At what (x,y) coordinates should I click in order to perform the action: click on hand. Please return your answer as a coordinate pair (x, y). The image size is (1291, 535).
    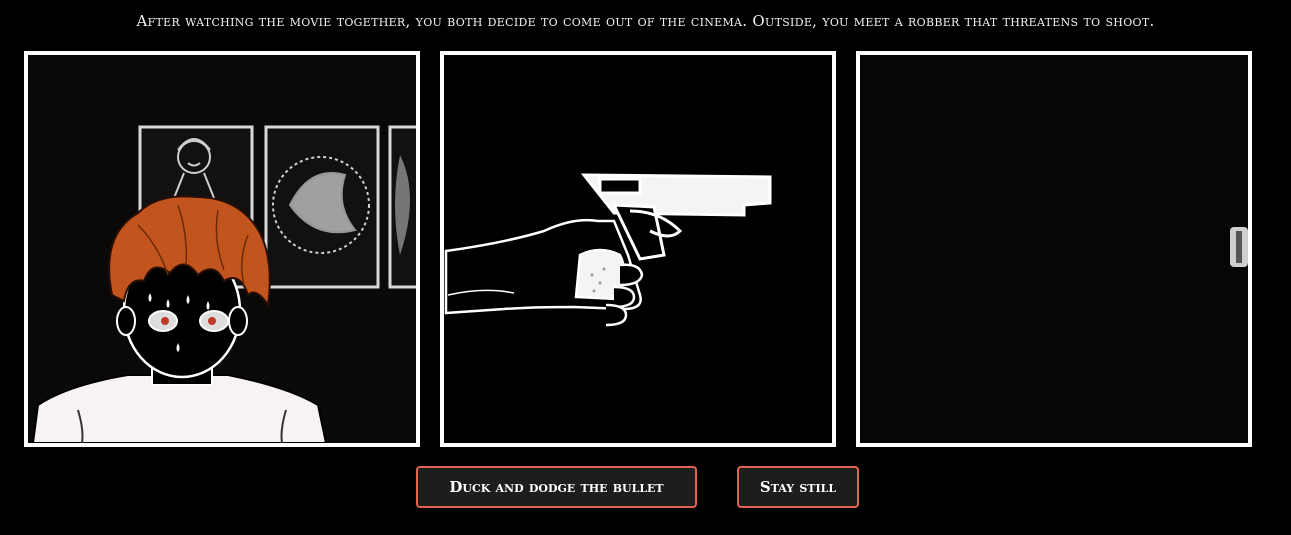
    Looking at the image, I should click on (544, 272).